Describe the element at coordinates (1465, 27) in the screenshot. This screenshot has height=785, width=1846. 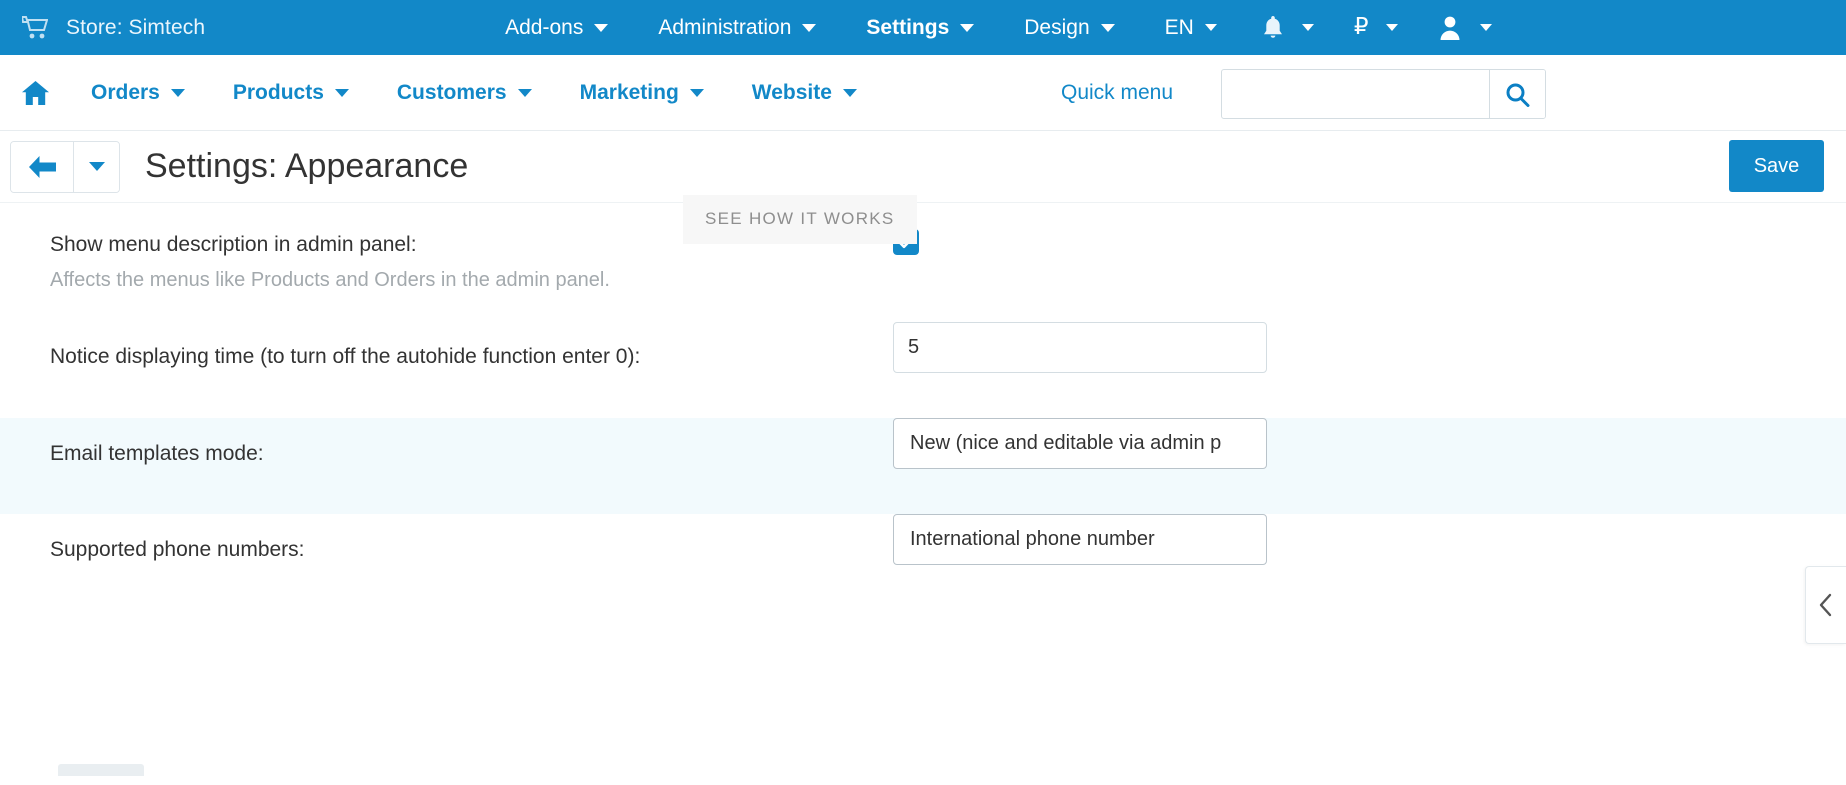
I see `account-button` at that location.